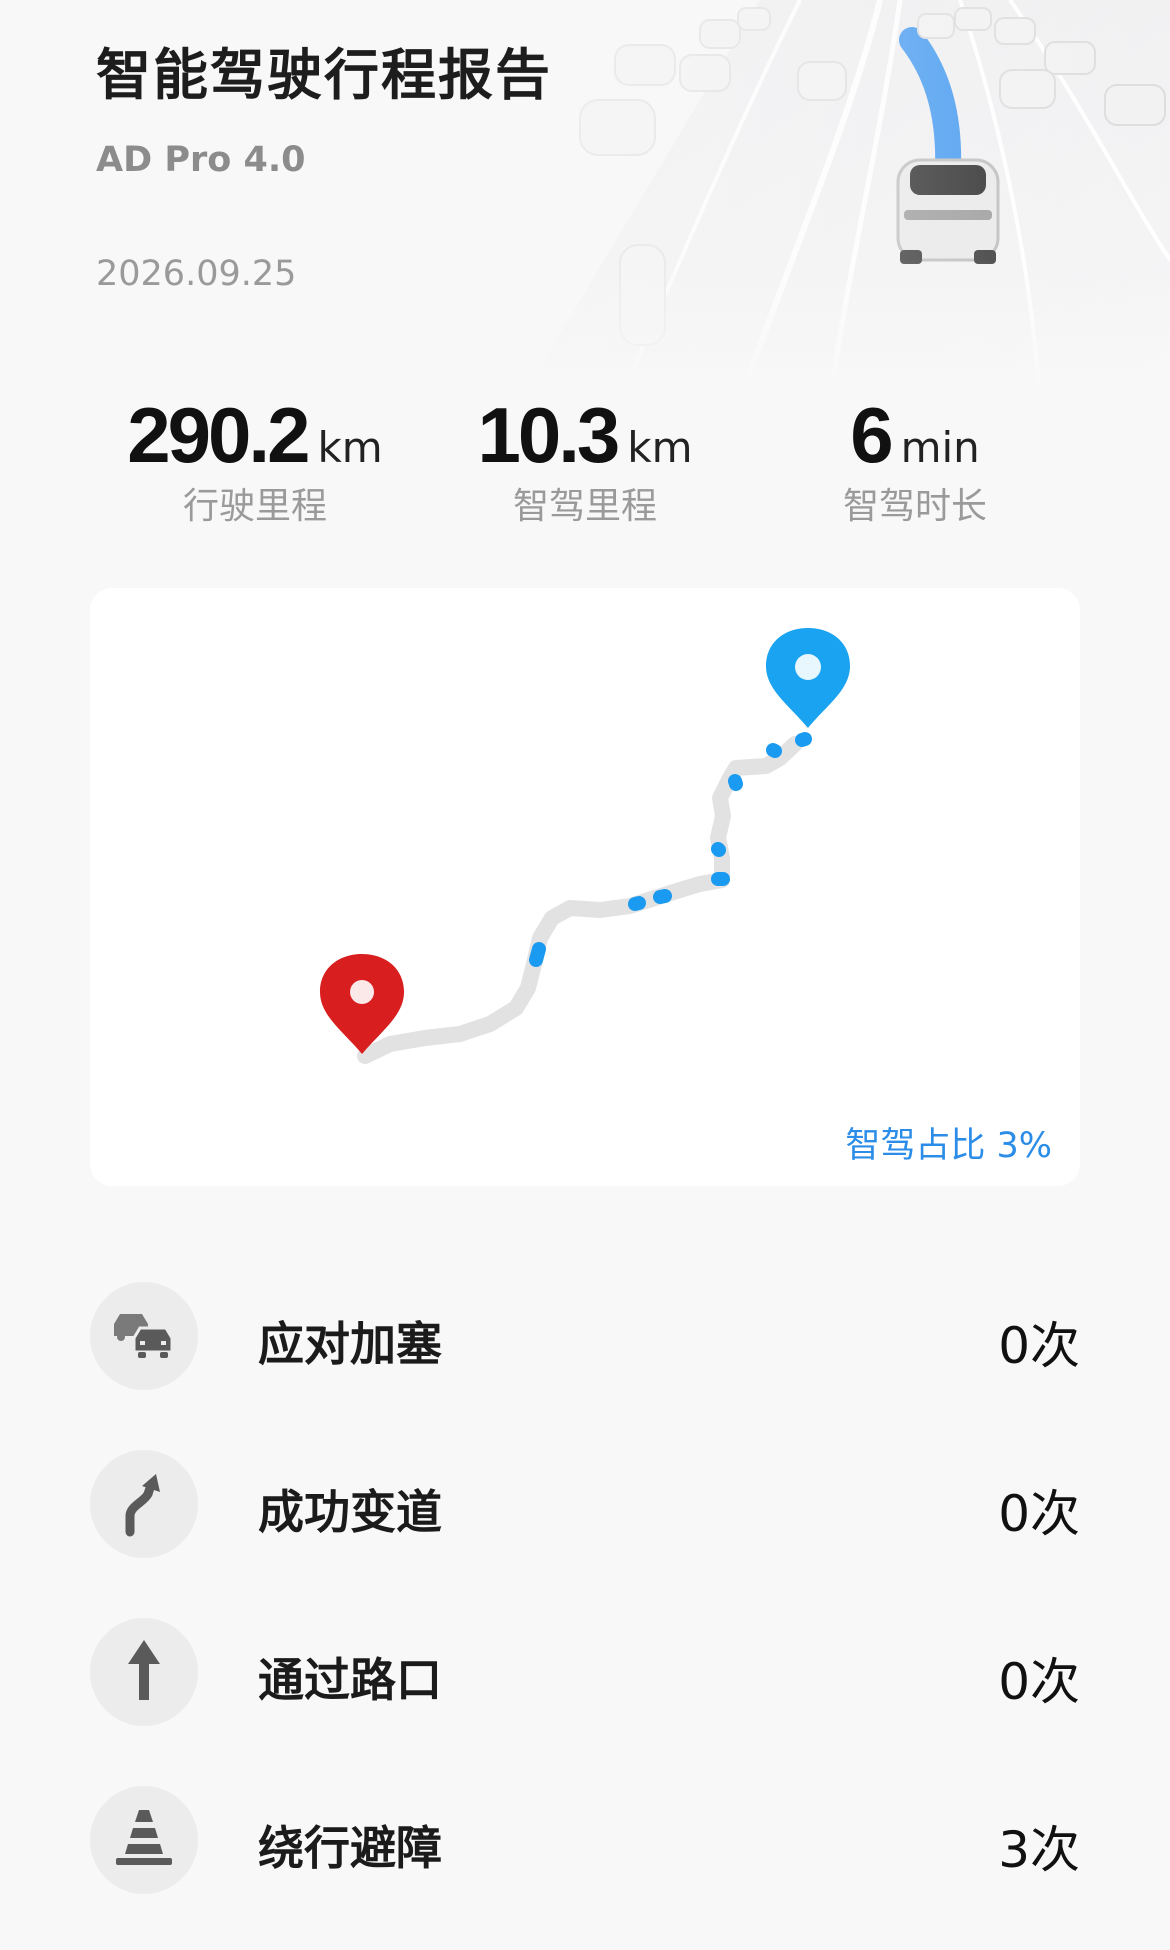  I want to click on assisted-ratio-label: 智驾占比 3%, so click(948, 1146).